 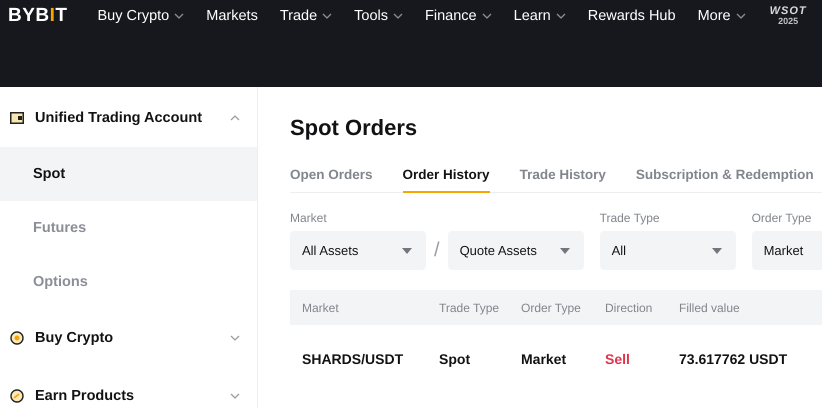 I want to click on filter-label: Order Type, so click(x=782, y=218).